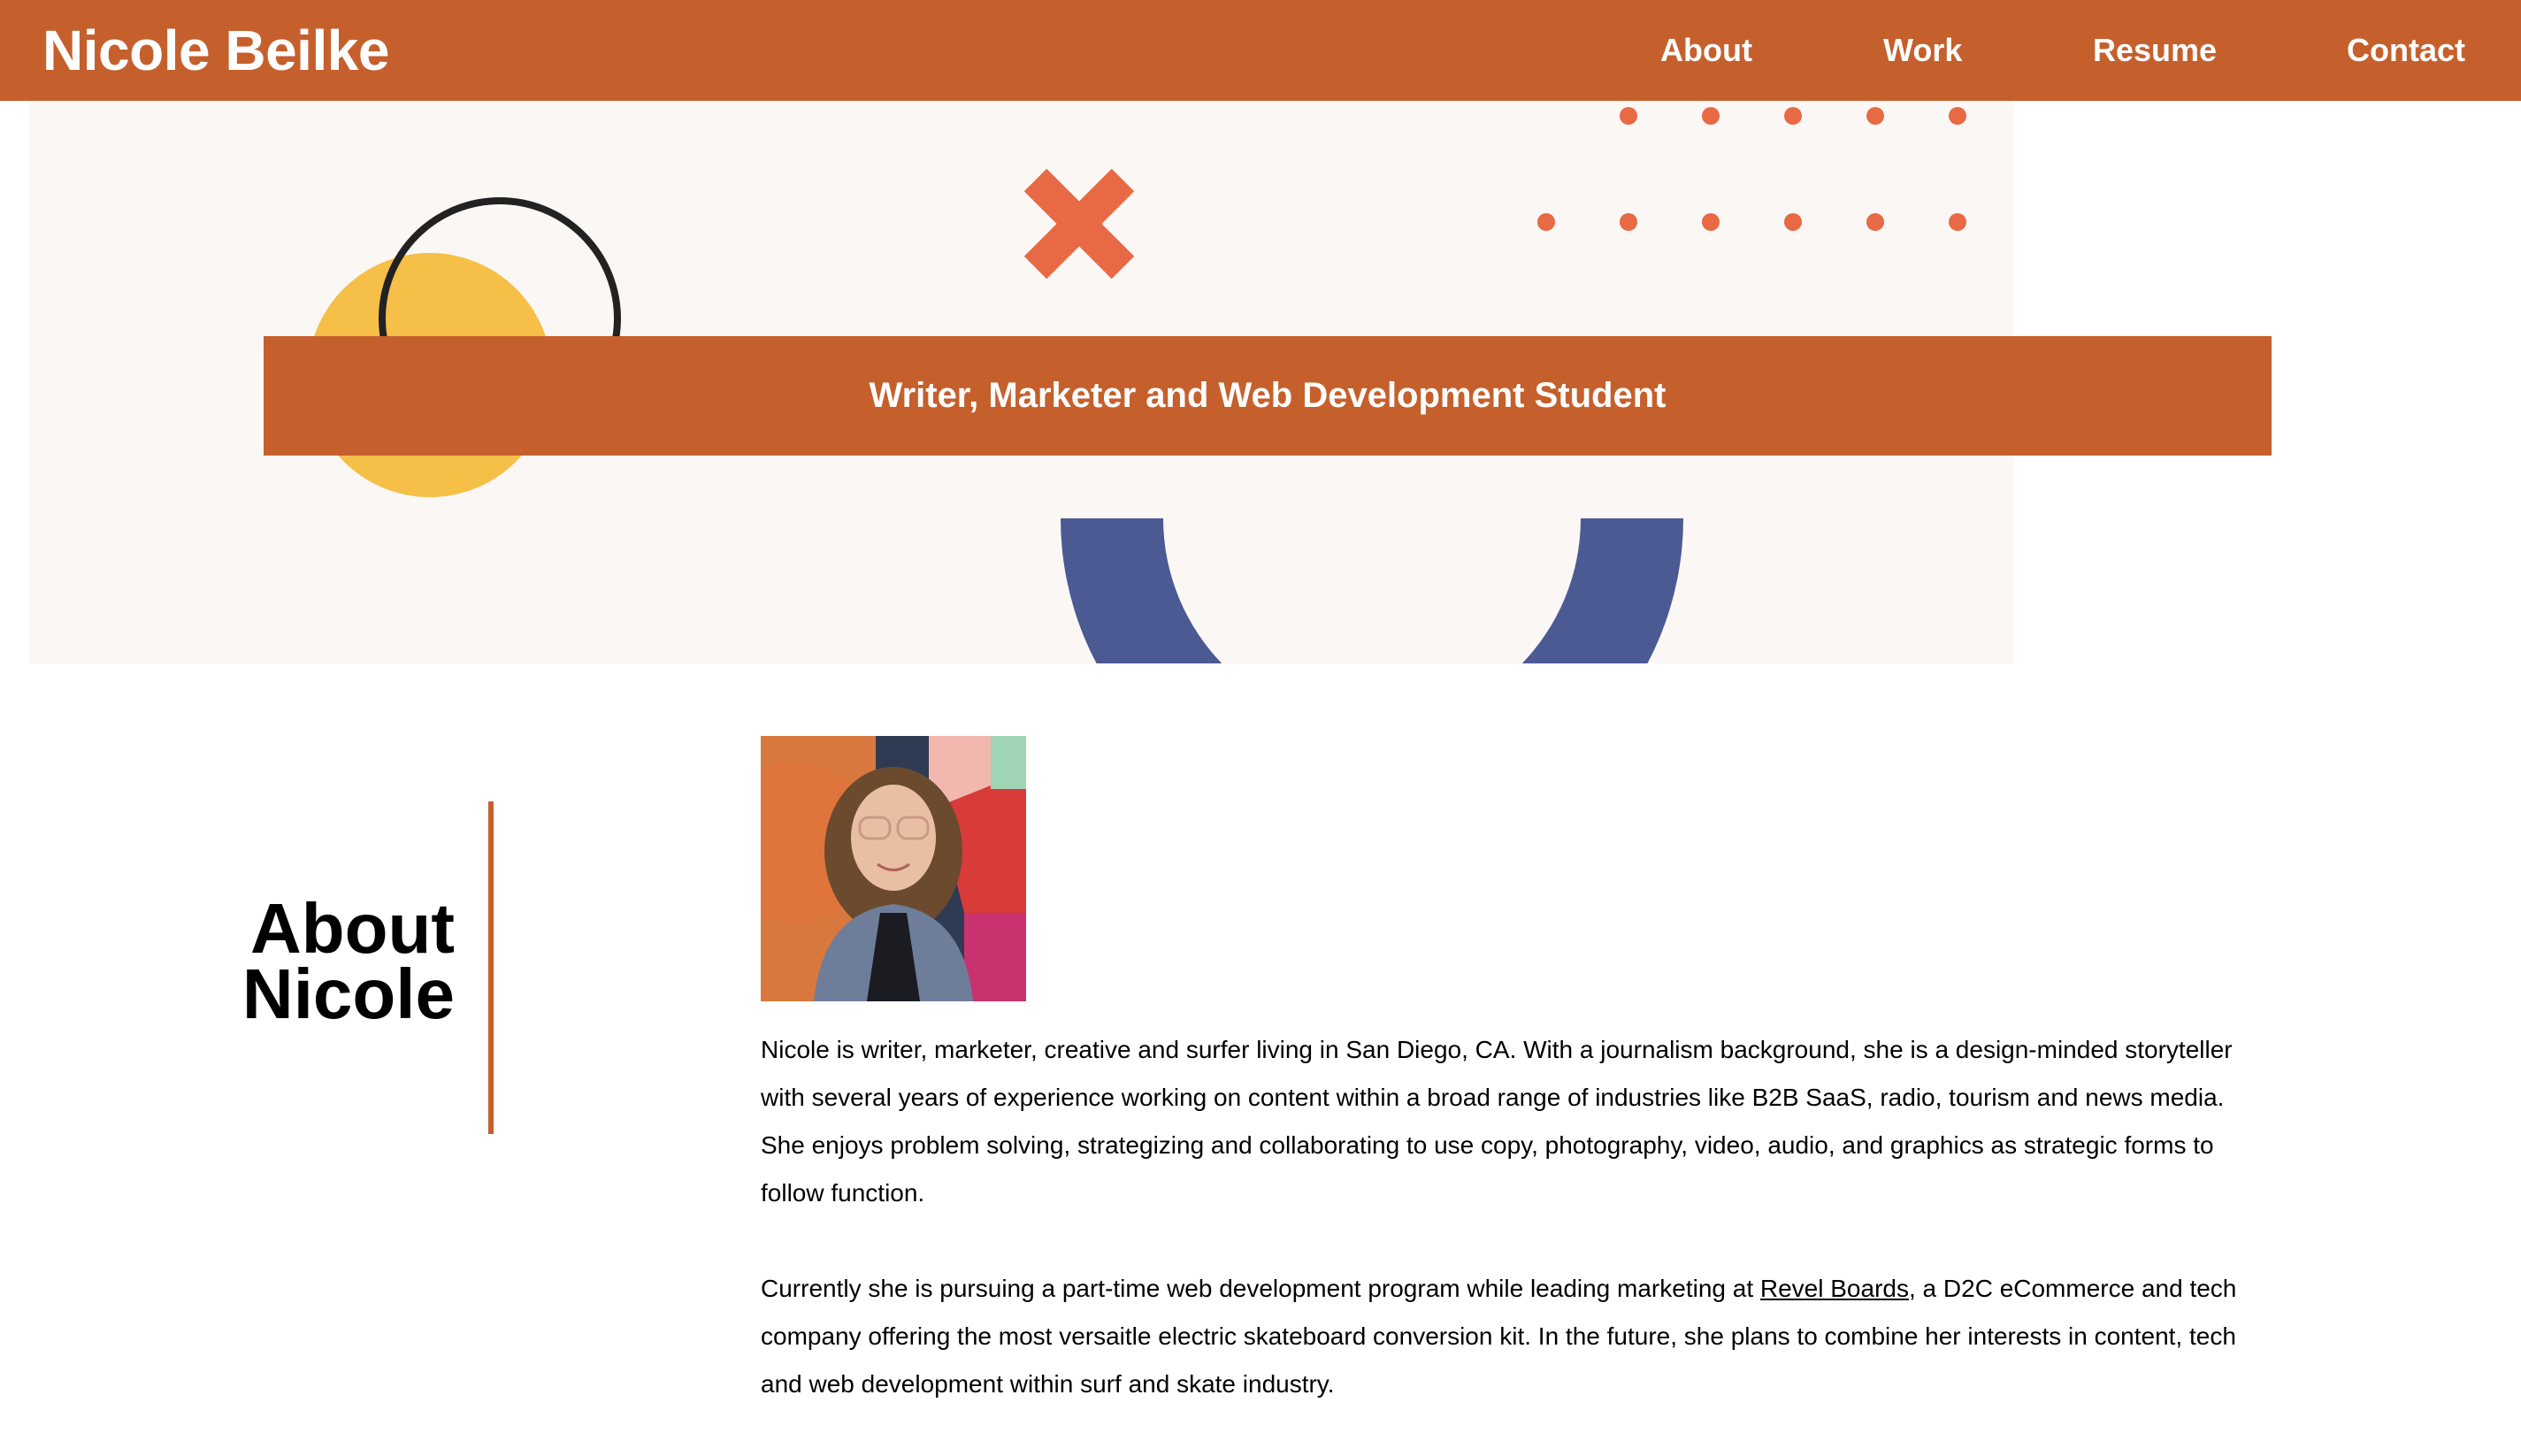 Image resolution: width=2521 pixels, height=1456 pixels. I want to click on site-header: Nicole Beilke About Work Resume Contact, so click(1260, 50).